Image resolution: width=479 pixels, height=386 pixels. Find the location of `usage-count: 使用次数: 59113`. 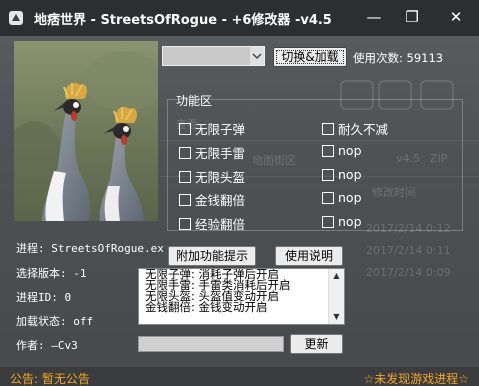

usage-count: 使用次数: 59113 is located at coordinates (398, 58).